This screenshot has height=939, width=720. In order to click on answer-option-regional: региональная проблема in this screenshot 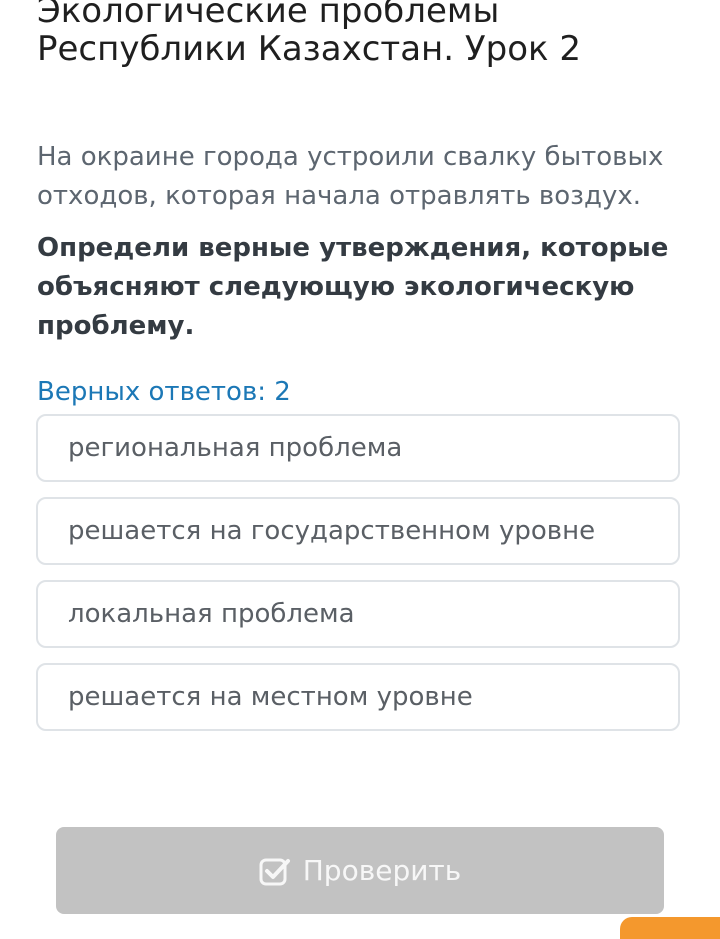, I will do `click(358, 448)`.